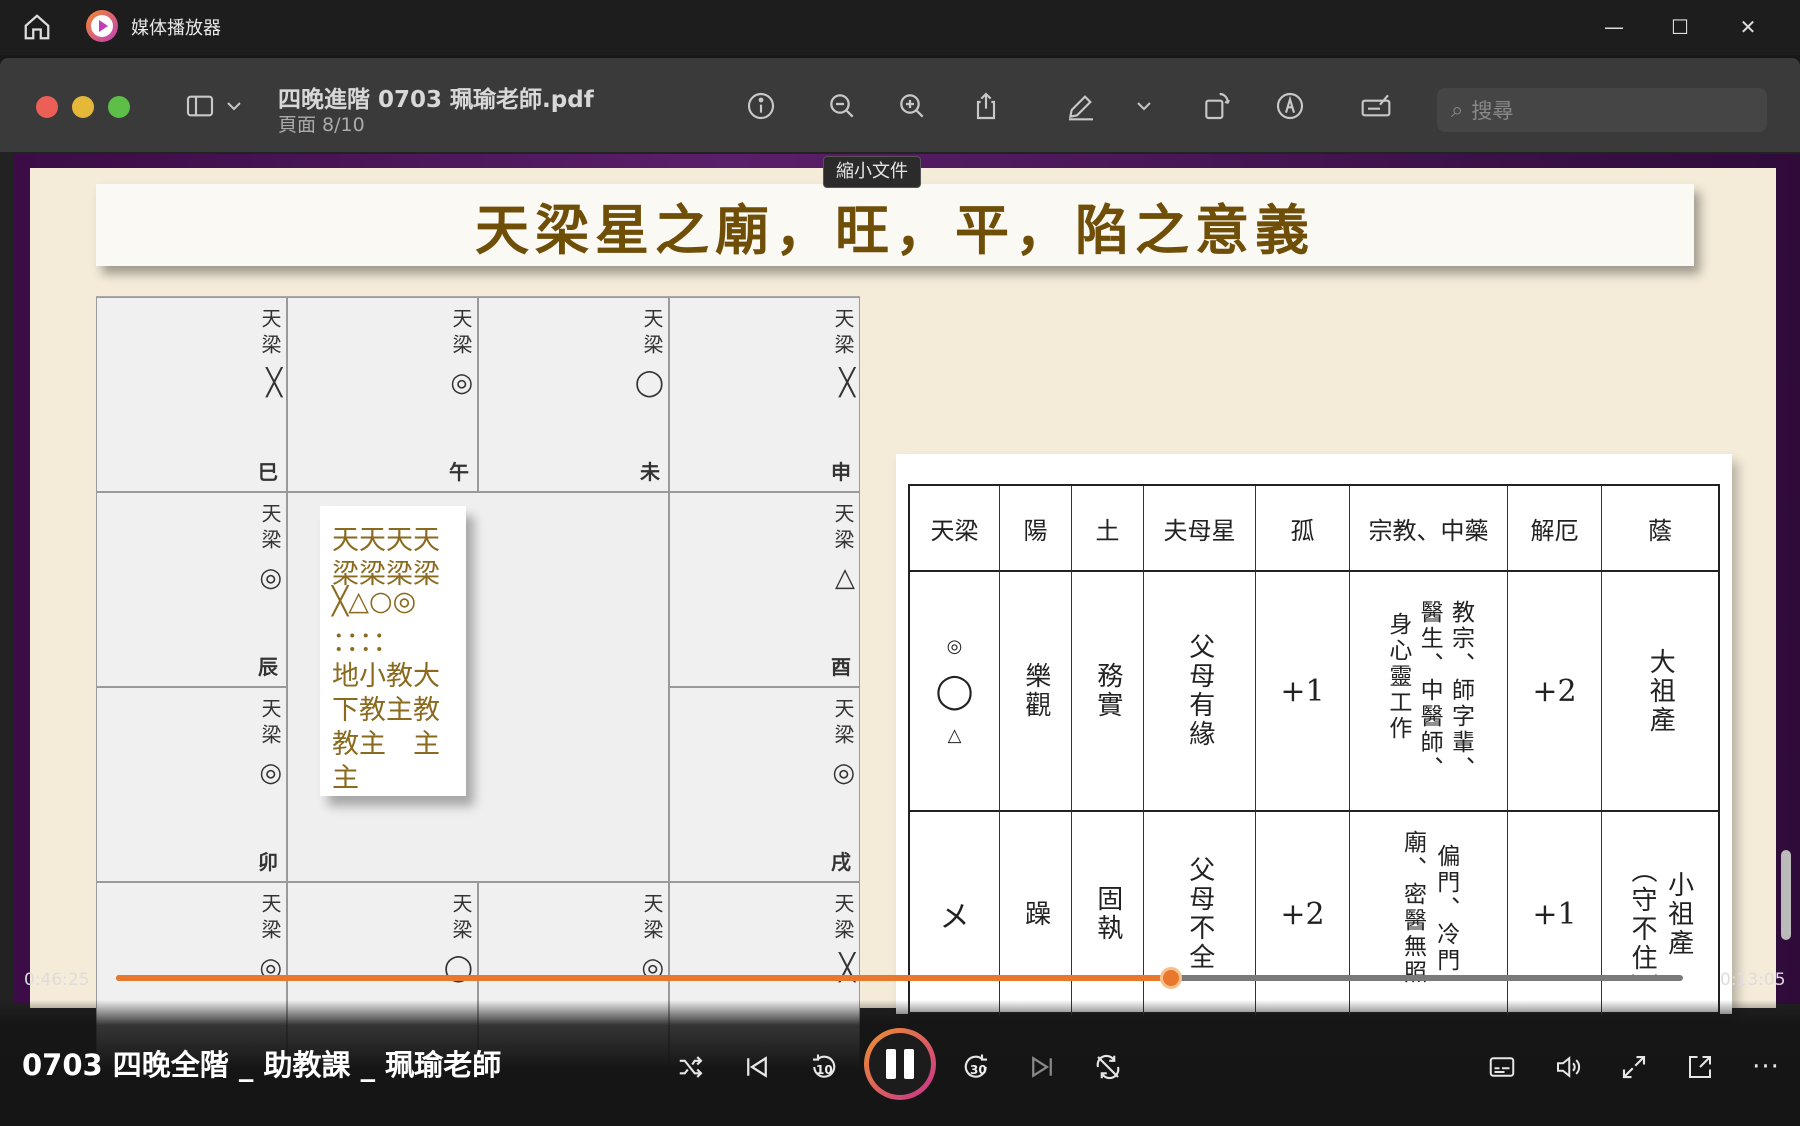 The image size is (1800, 1126). I want to click on skip-forward-button: 30, so click(977, 1067).